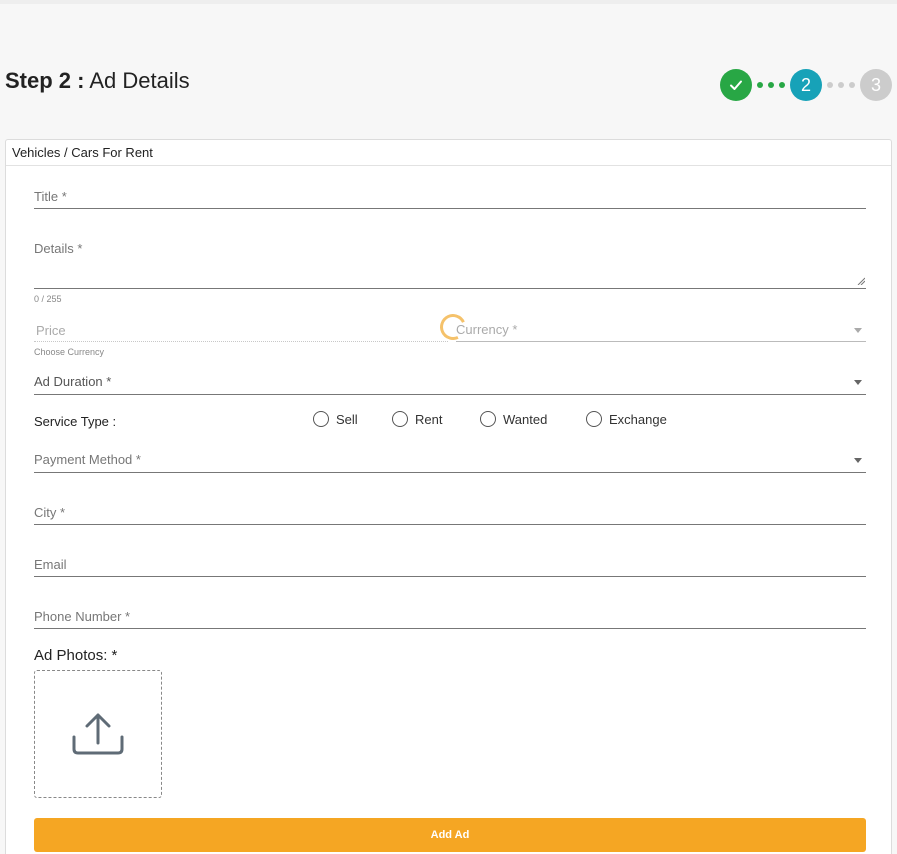 The image size is (897, 854). Describe the element at coordinates (861, 281) in the screenshot. I see `resize-handle-icon` at that location.